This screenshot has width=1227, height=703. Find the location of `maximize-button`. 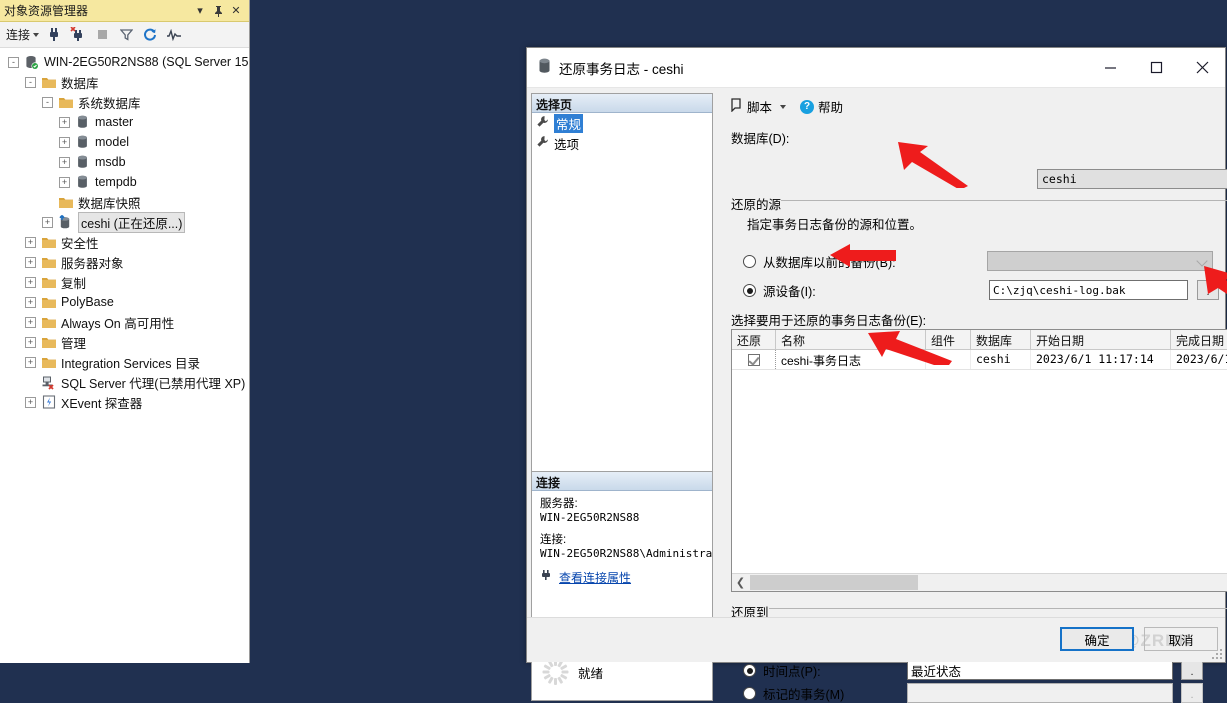

maximize-button is located at coordinates (1156, 68).